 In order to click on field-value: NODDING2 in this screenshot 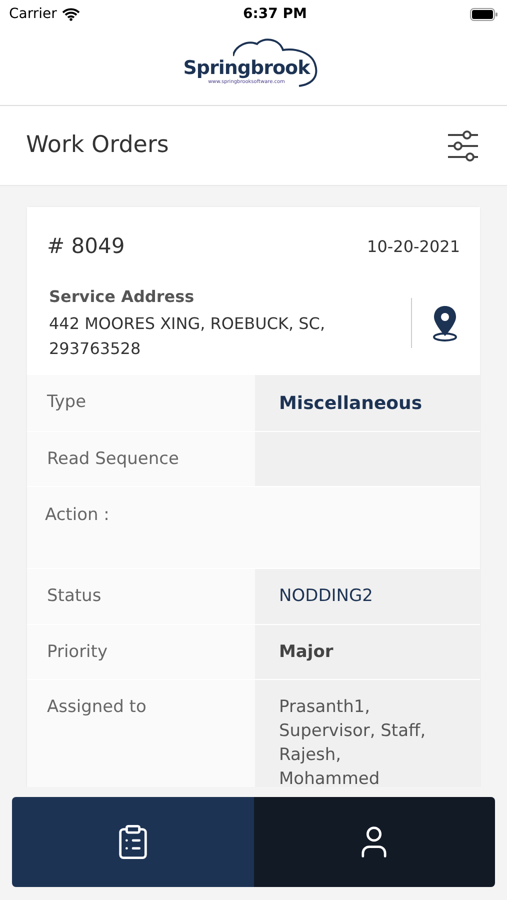, I will do `click(326, 596)`.